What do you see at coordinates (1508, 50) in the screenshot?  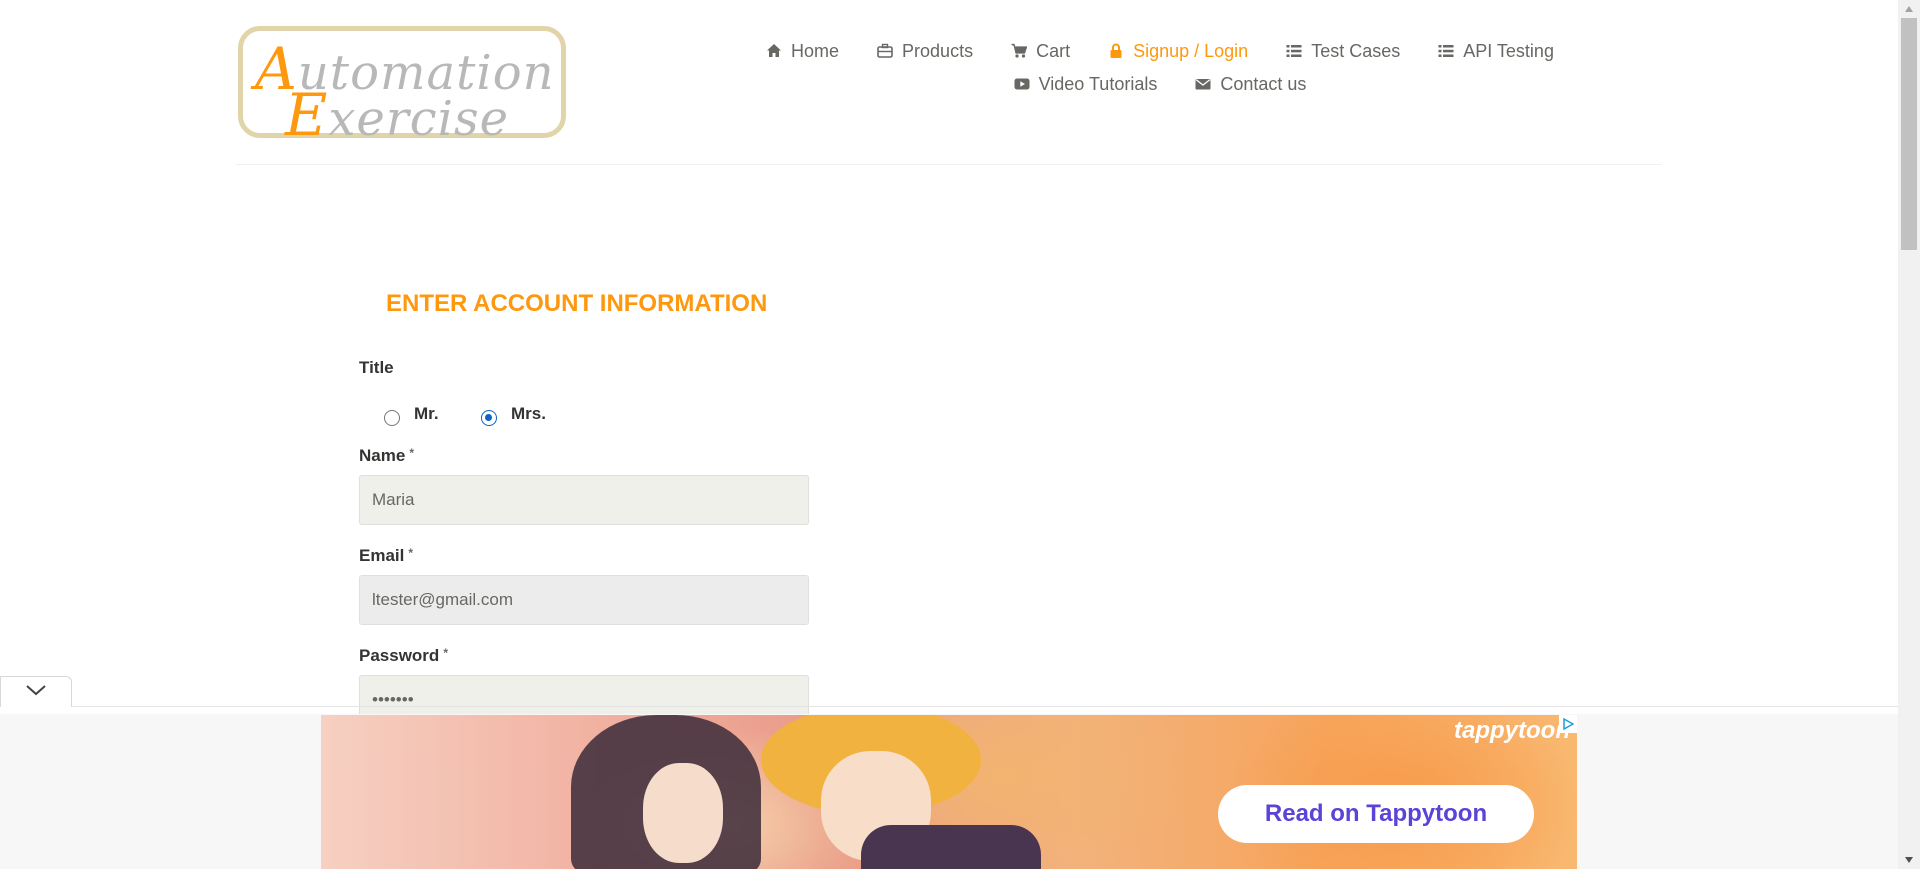 I see `nav-api-testing-label: API Testing` at bounding box center [1508, 50].